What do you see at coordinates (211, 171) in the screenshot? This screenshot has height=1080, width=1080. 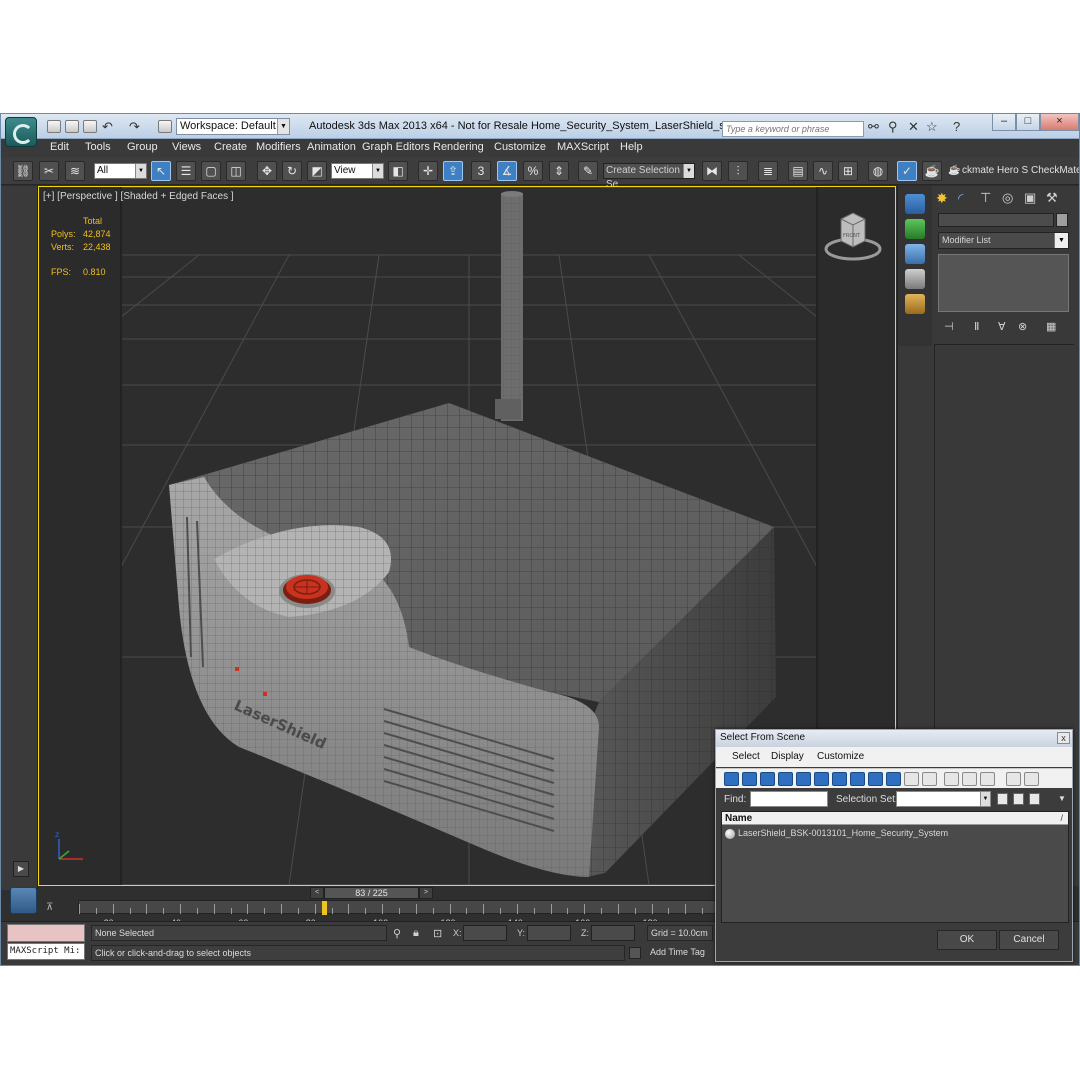 I see `selection-region-tool: ▢` at bounding box center [211, 171].